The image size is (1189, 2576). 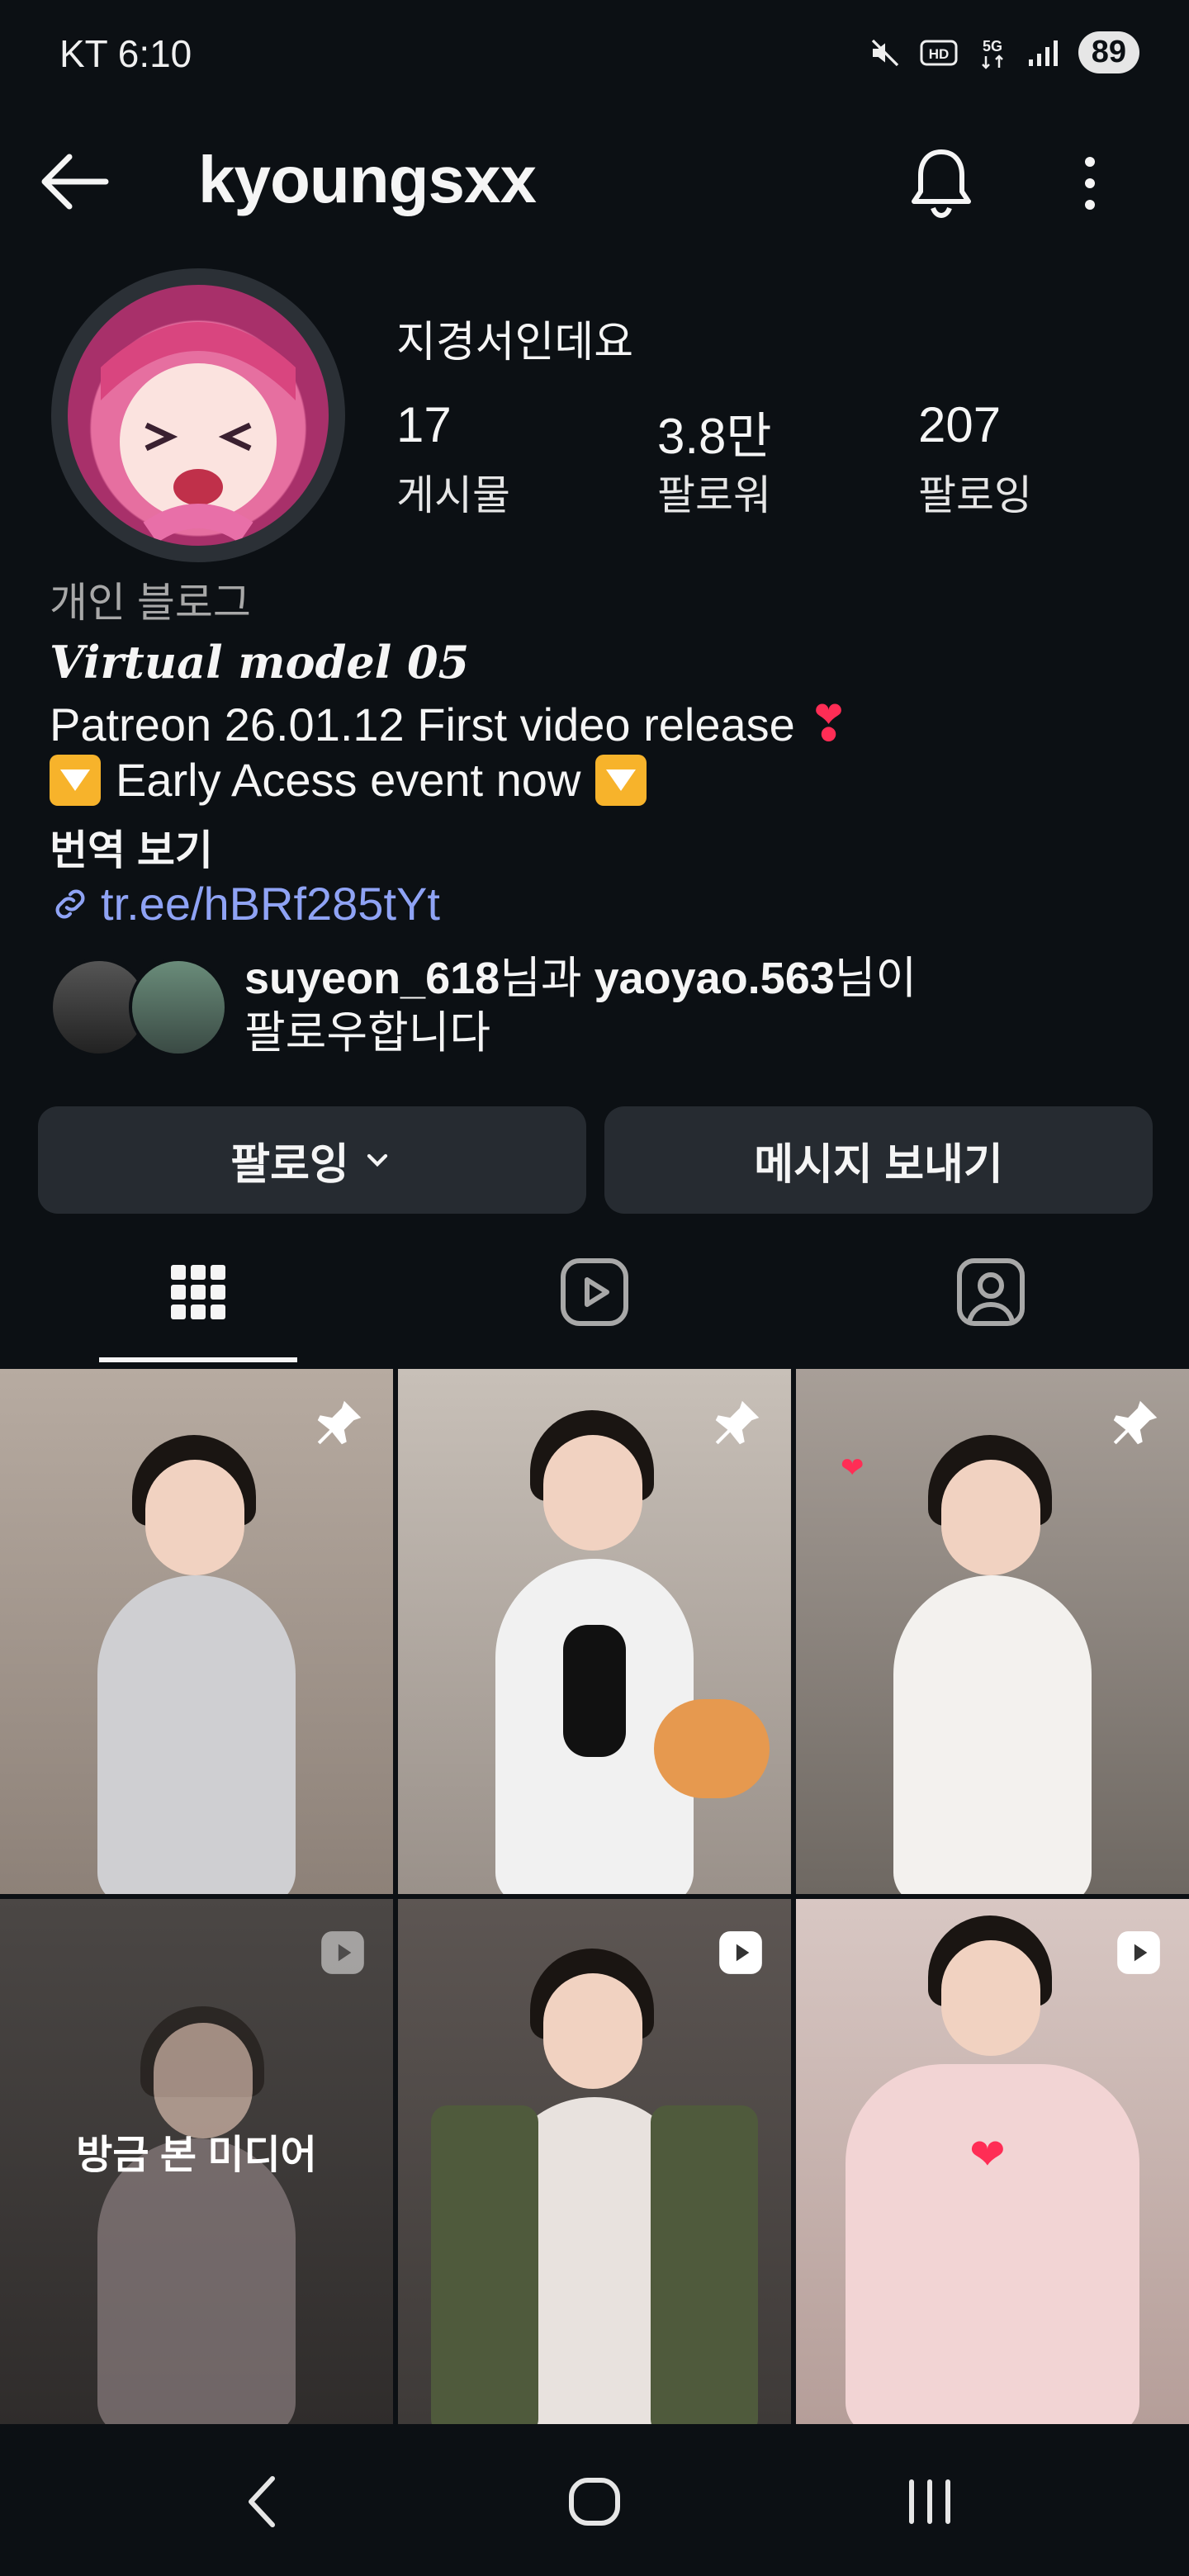 What do you see at coordinates (424, 424) in the screenshot?
I see `posts-count: 17` at bounding box center [424, 424].